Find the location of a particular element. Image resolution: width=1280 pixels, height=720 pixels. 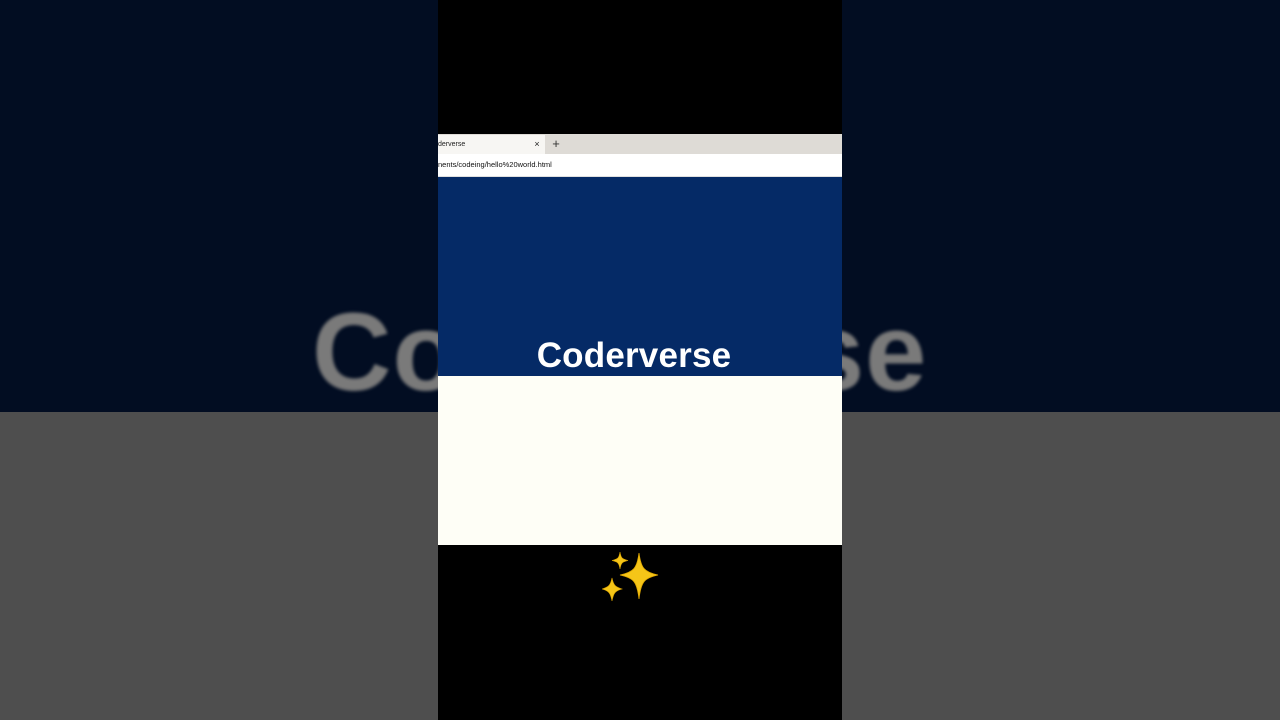

hero-banner: Coderverse is located at coordinates (640, 276).